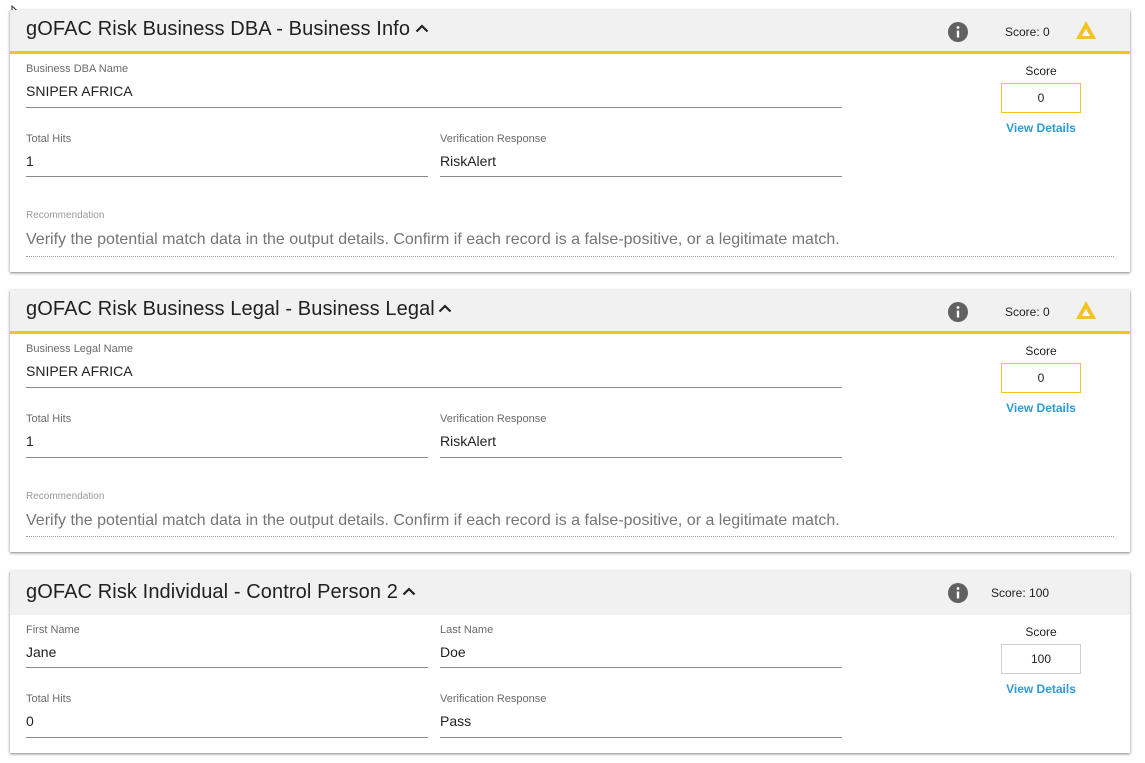 This screenshot has height=763, width=1145. Describe the element at coordinates (218, 29) in the screenshot. I see `card-title: gOFAC Risk Business DBA - Business Info` at that location.